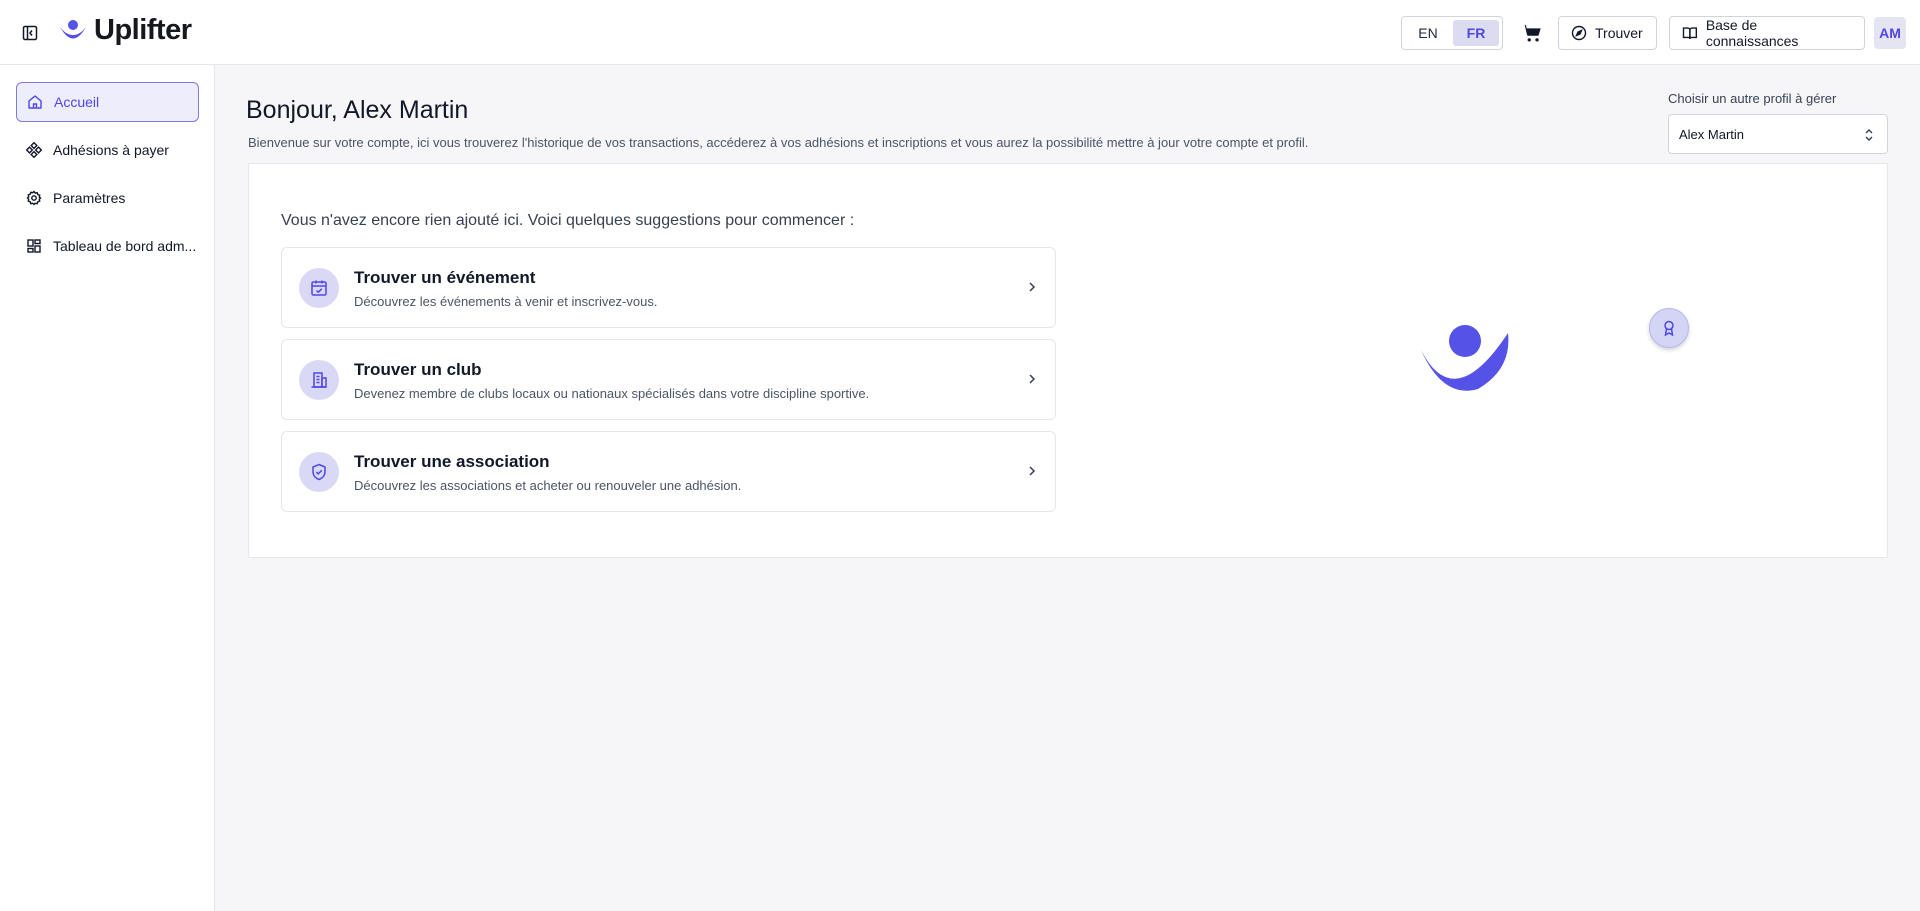 This screenshot has height=911, width=1920. Describe the element at coordinates (111, 150) in the screenshot. I see `sidebar-item-label: Adhésions à payer` at that location.